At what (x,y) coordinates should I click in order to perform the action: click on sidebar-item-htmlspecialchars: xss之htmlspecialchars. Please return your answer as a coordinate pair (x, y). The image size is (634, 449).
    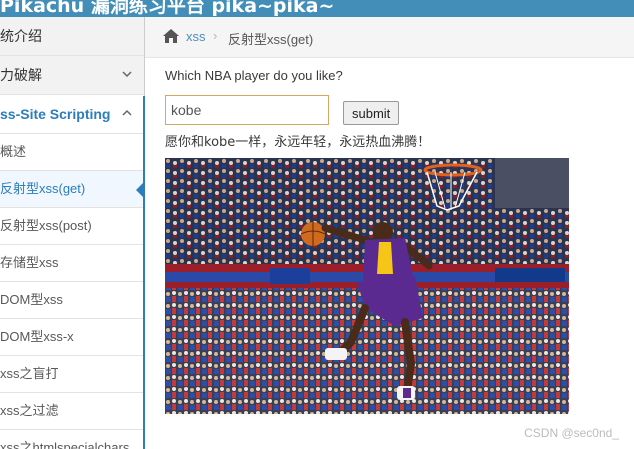
    Looking at the image, I should click on (72, 439).